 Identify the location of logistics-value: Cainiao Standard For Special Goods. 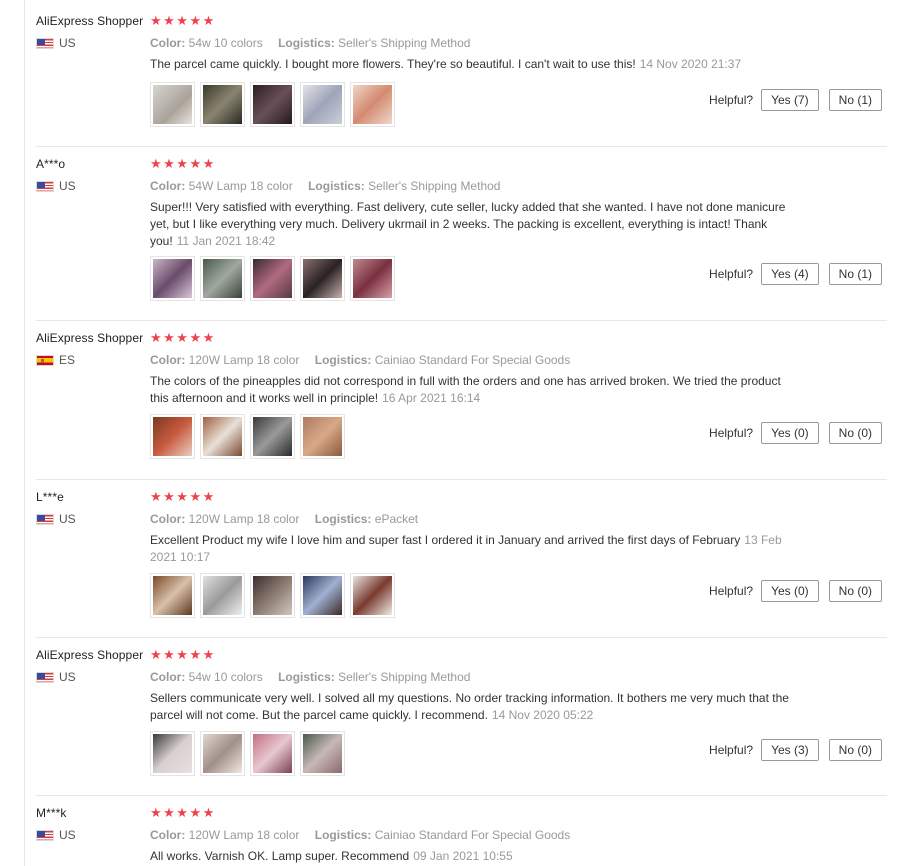
(472, 835).